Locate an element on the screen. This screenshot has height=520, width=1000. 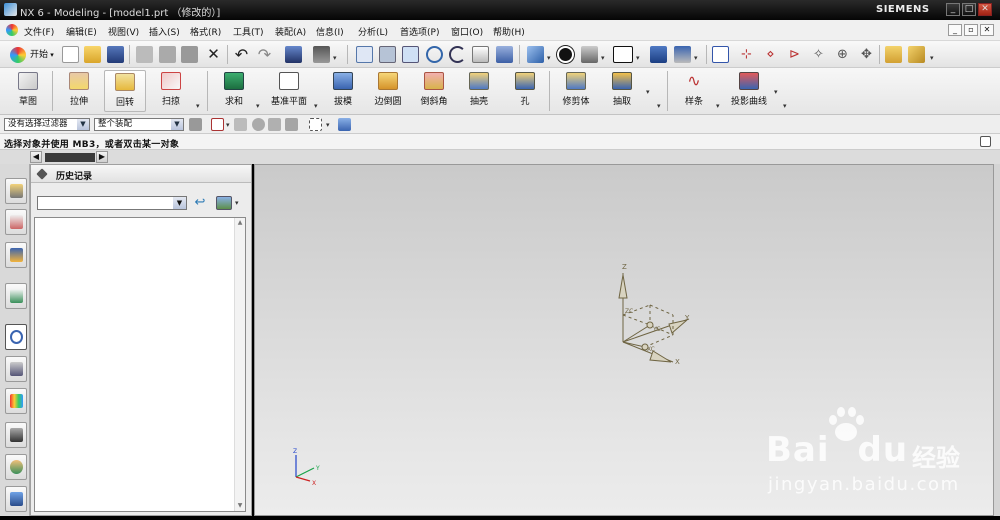
scope-select: 整个装配 ▼ is located at coordinates (139, 124).